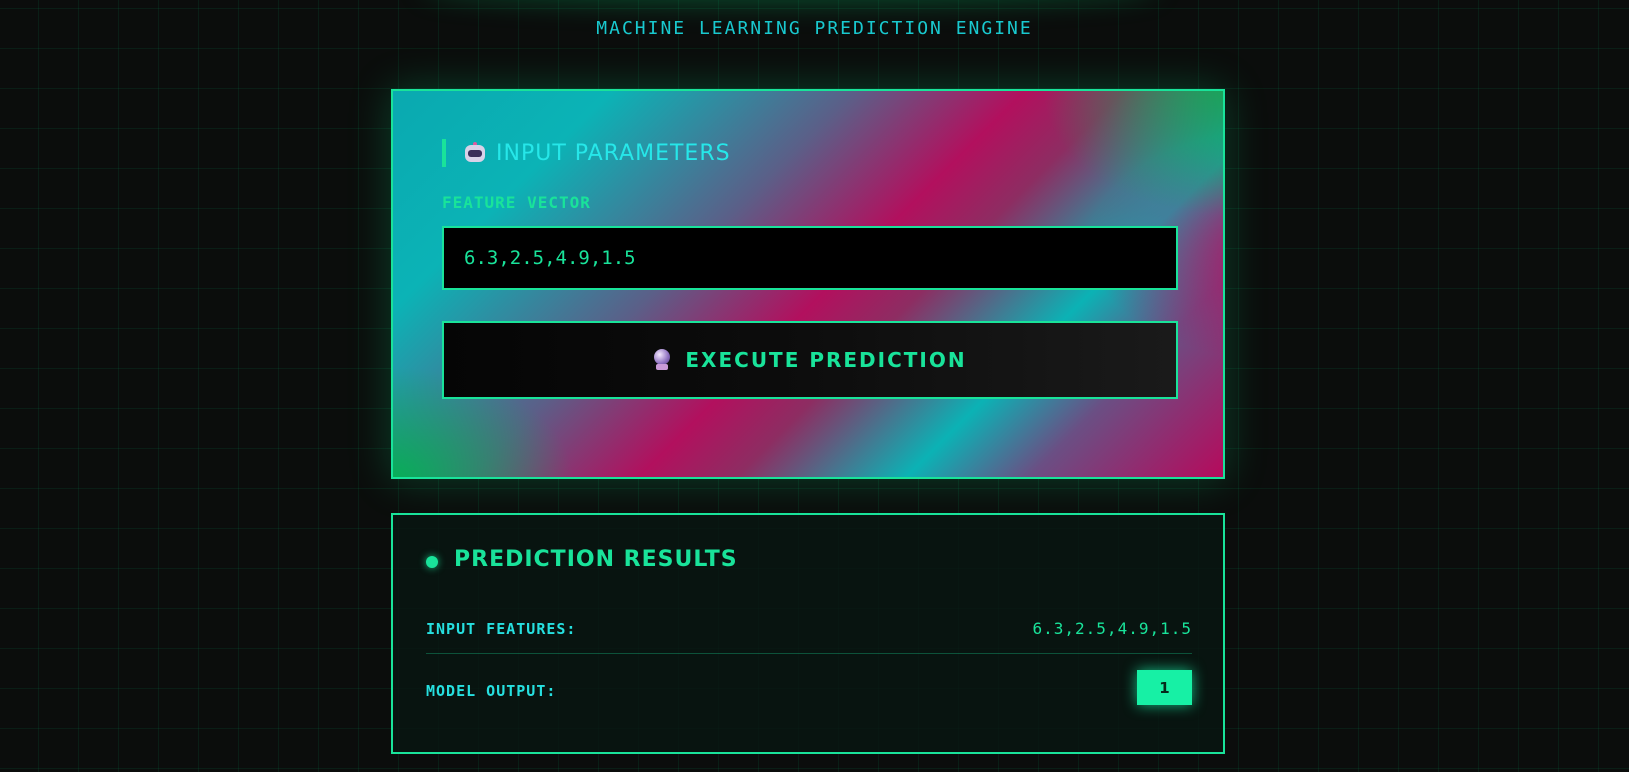  Describe the element at coordinates (475, 153) in the screenshot. I see `robot-icon` at that location.